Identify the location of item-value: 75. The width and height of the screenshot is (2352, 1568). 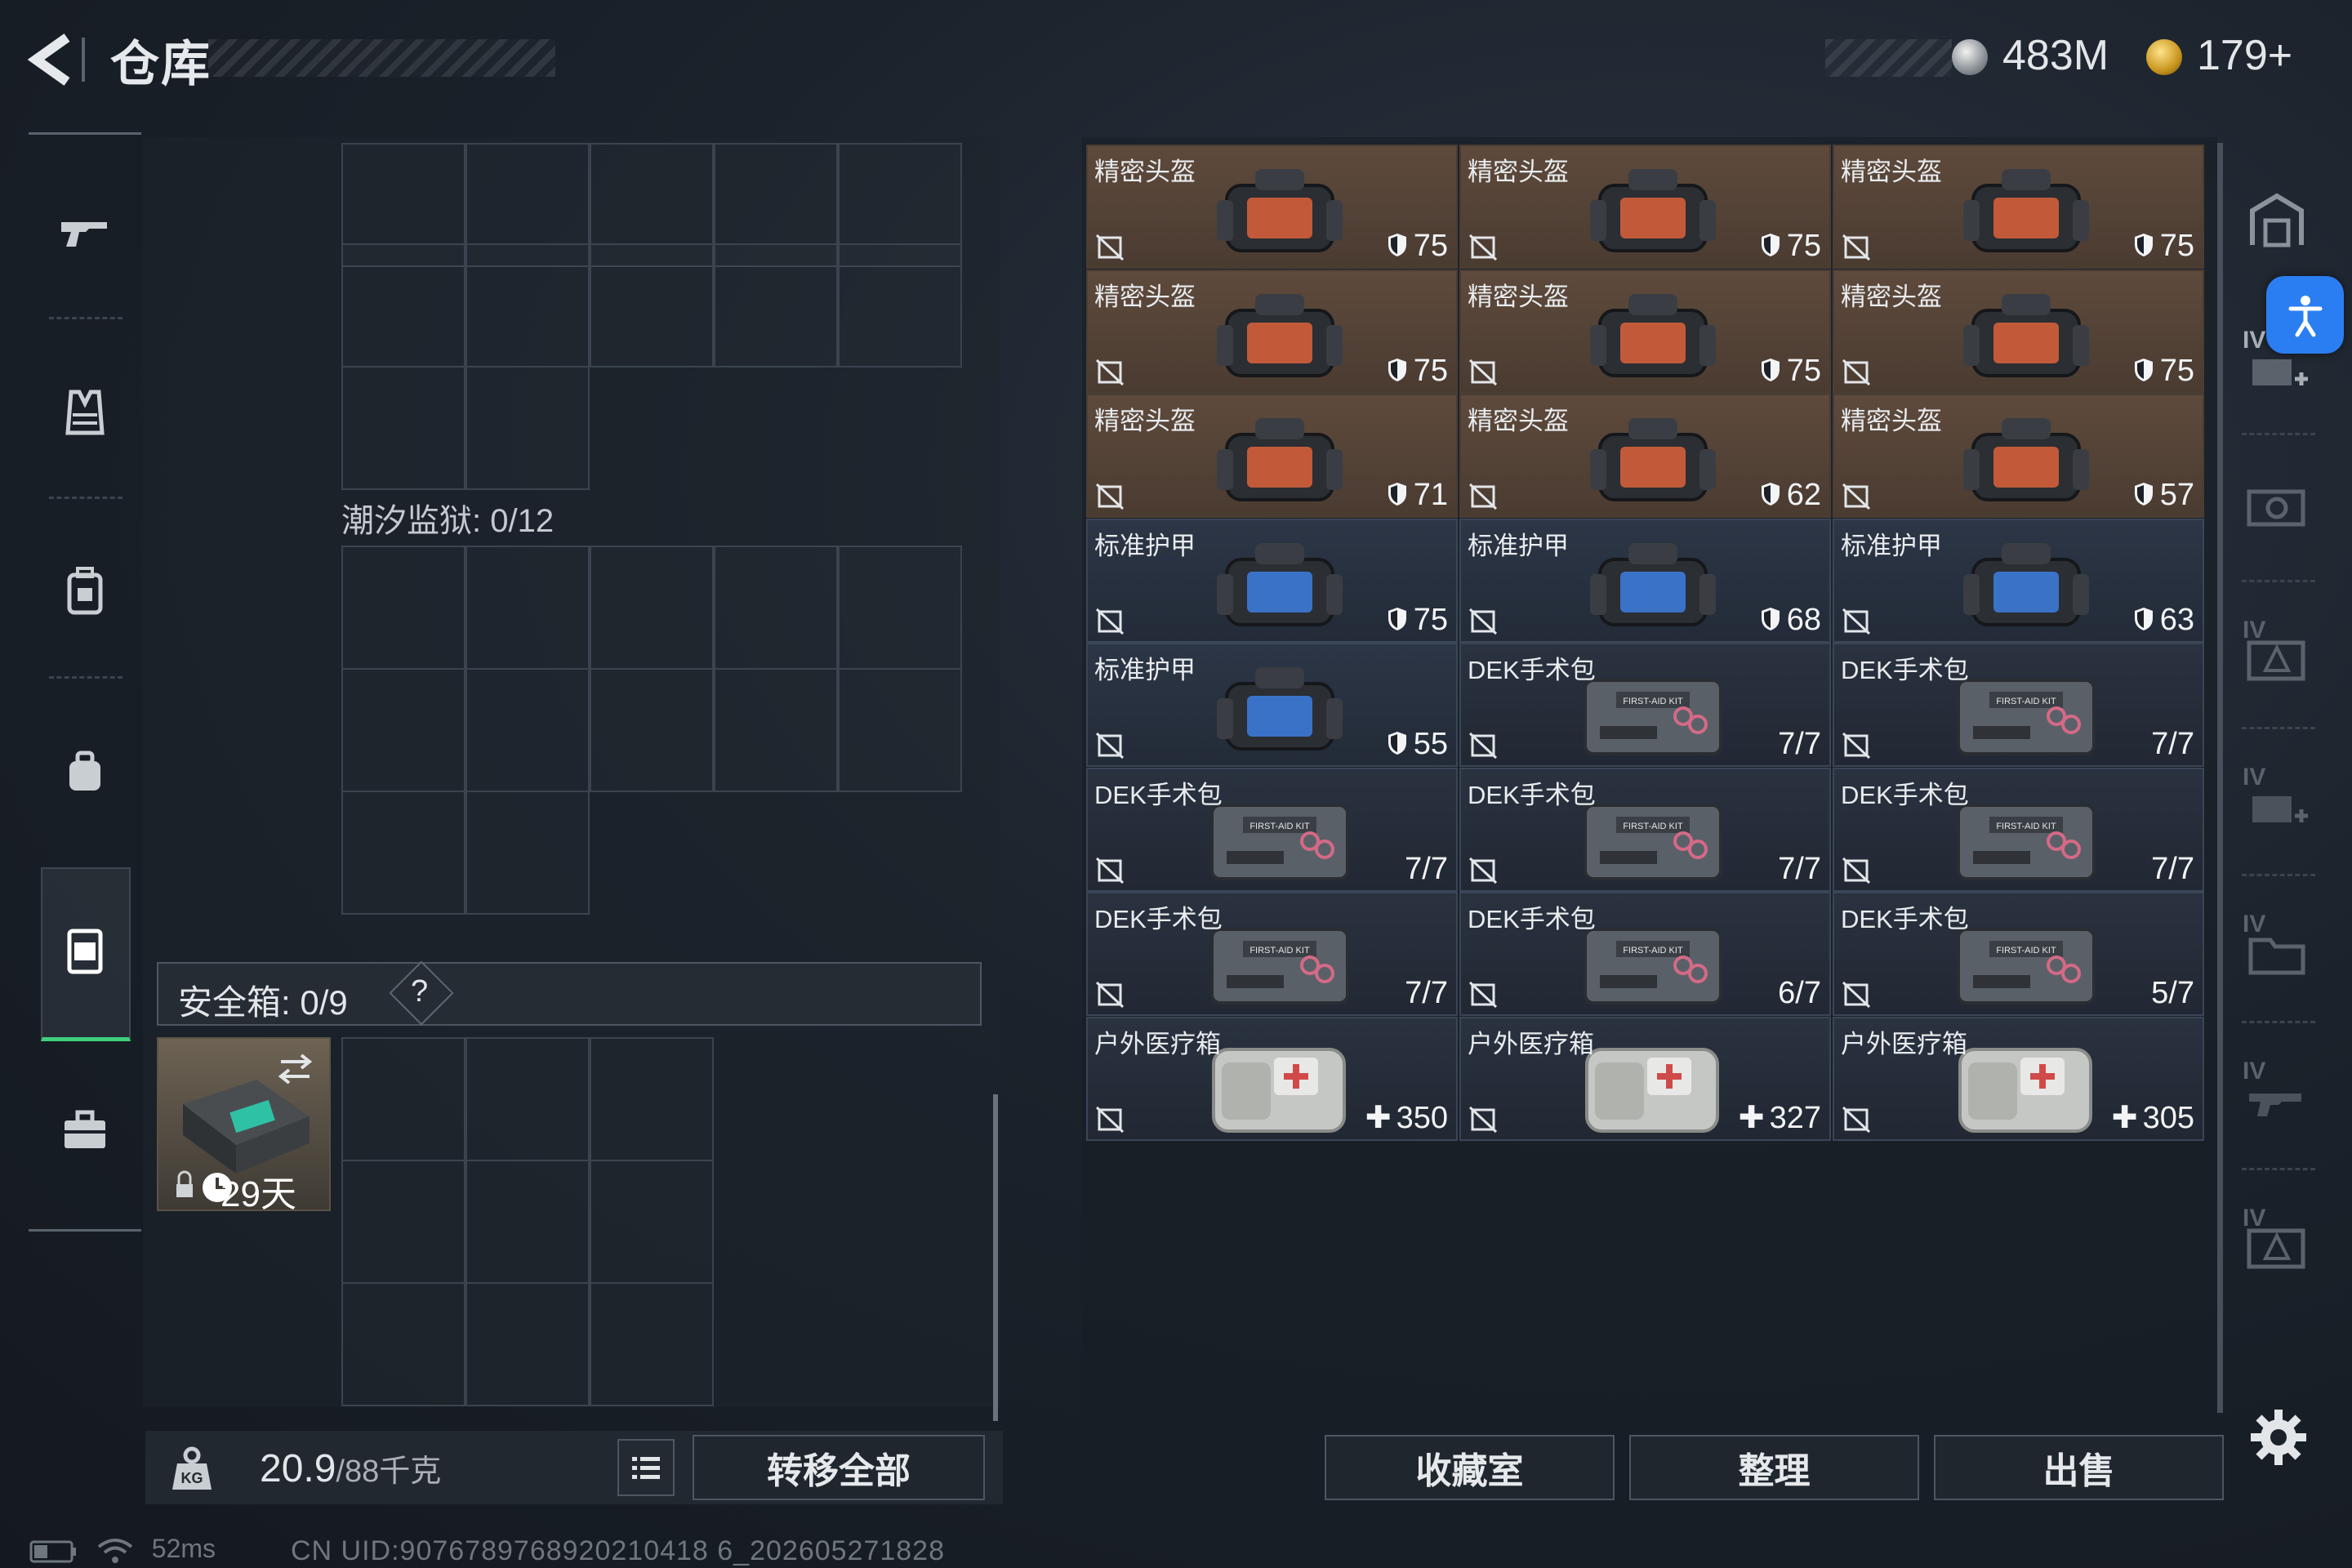
(1418, 620).